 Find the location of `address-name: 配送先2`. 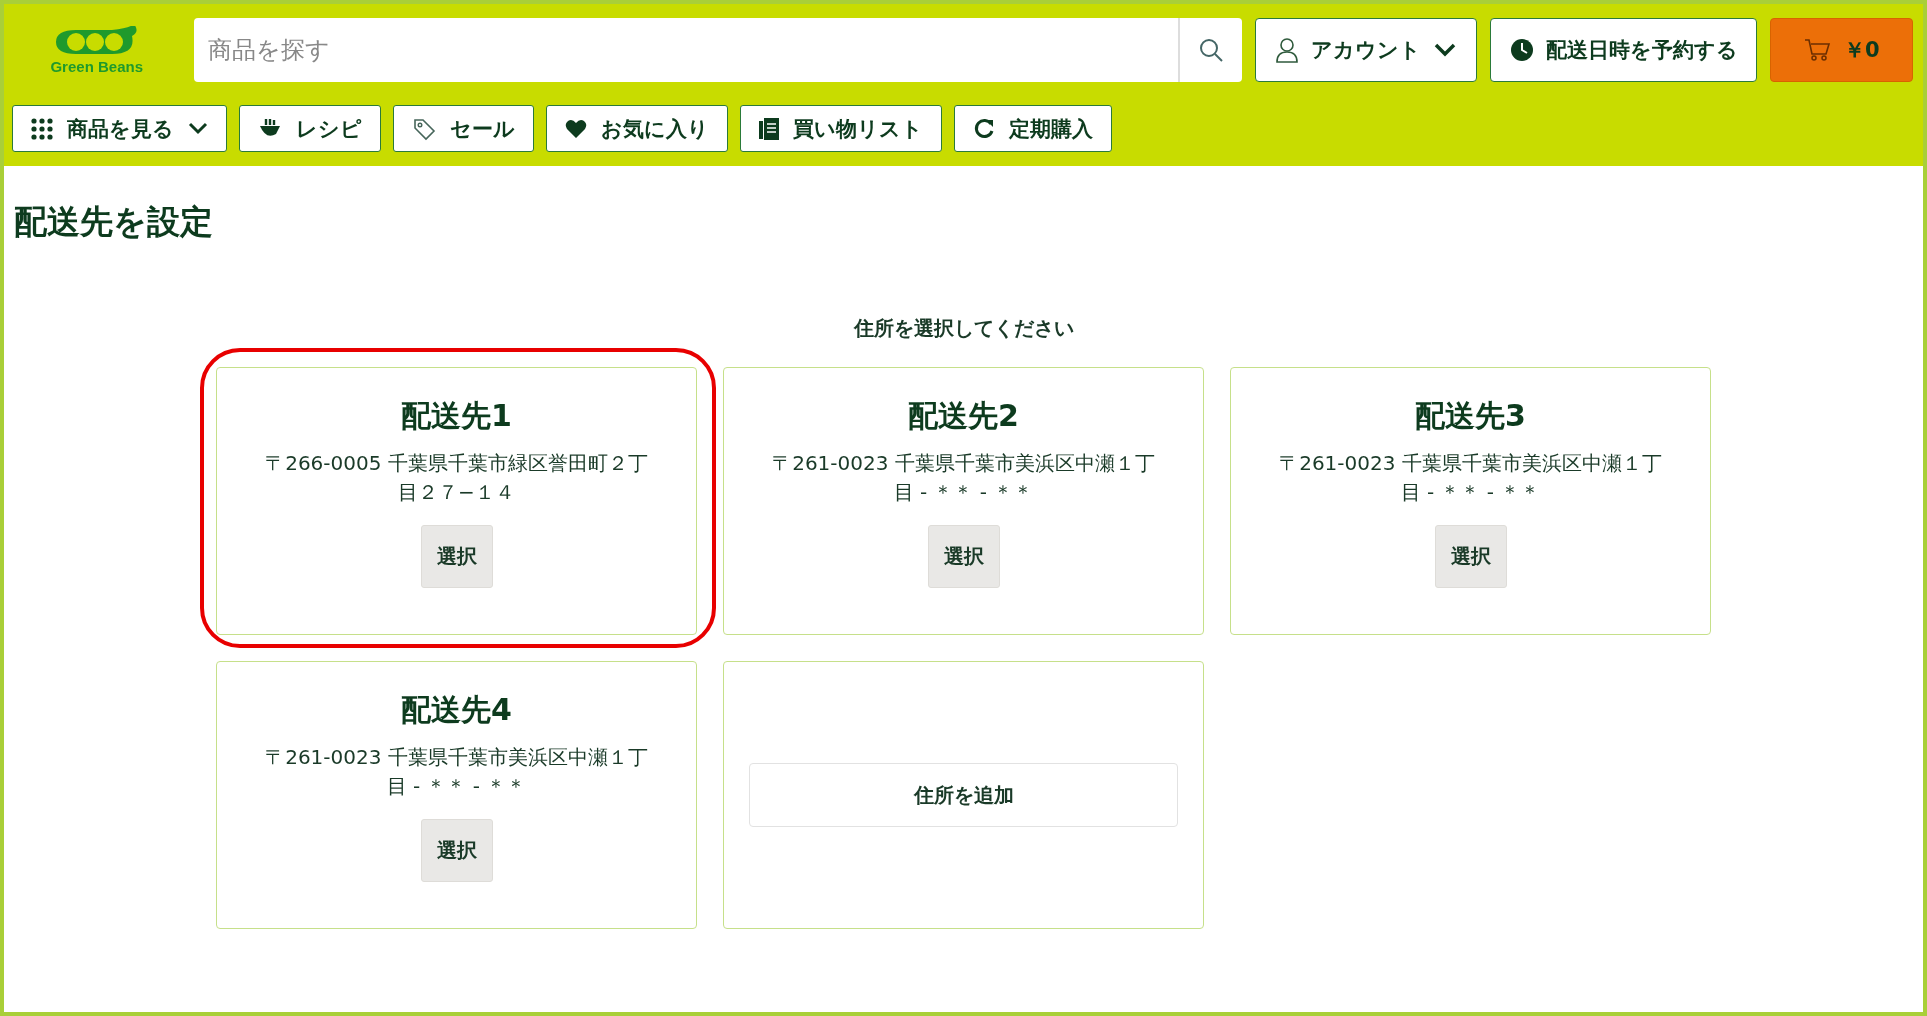

address-name: 配送先2 is located at coordinates (963, 416).